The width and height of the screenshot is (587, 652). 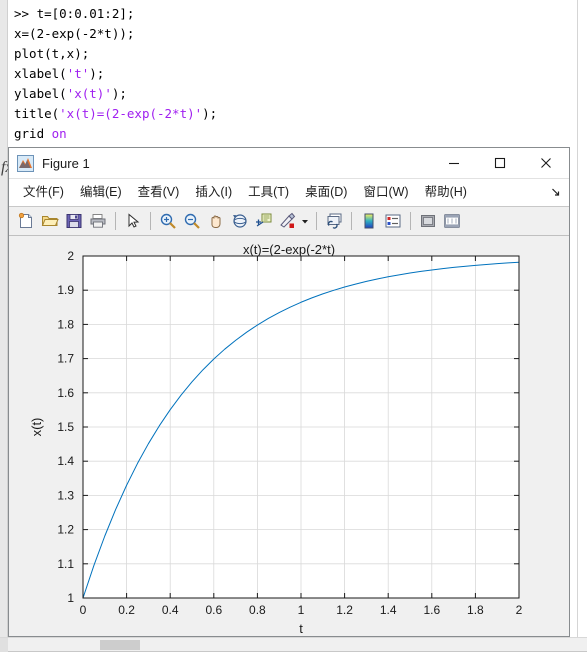 I want to click on menu-item-insert: 插入(I), so click(x=213, y=192).